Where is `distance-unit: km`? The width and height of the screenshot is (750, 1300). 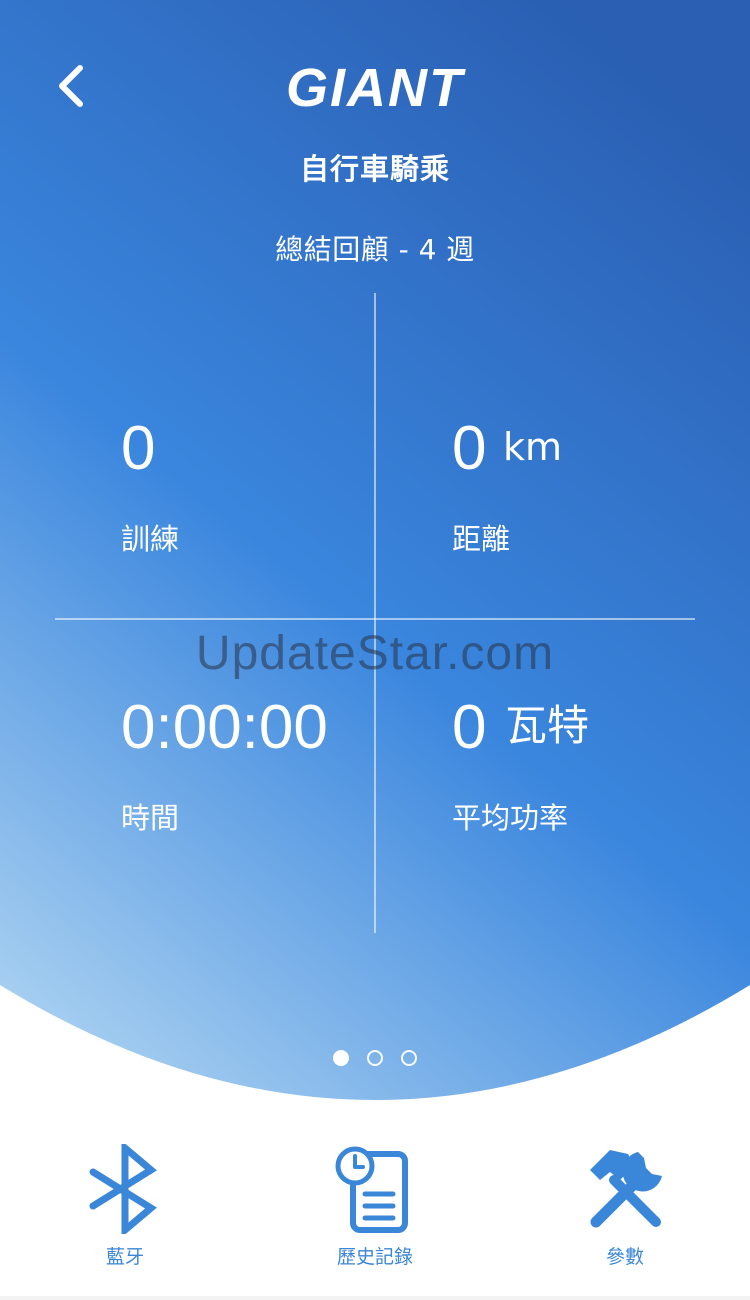 distance-unit: km is located at coordinates (533, 447).